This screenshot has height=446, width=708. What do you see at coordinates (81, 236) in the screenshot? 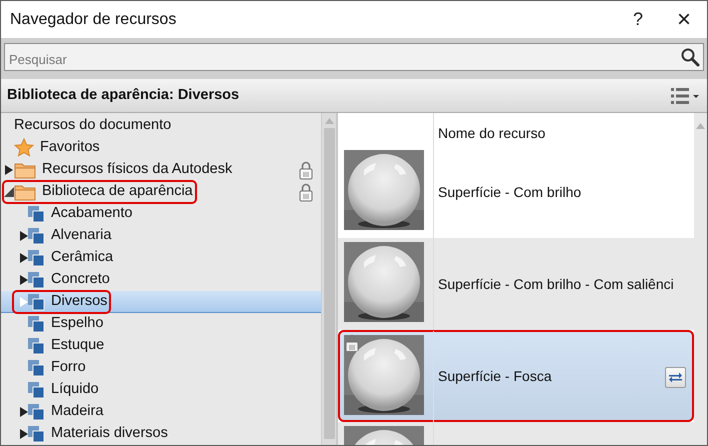
I see `tree-label: Alvenaria` at bounding box center [81, 236].